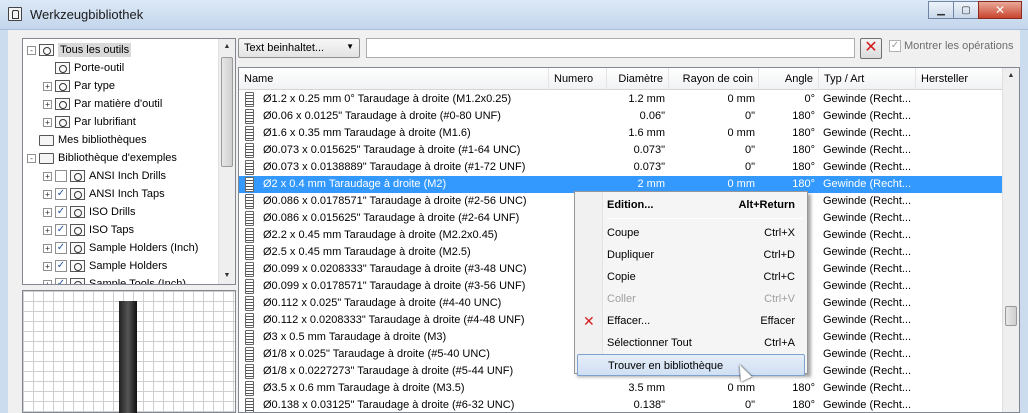  I want to click on minimize-button: ▁, so click(941, 10).